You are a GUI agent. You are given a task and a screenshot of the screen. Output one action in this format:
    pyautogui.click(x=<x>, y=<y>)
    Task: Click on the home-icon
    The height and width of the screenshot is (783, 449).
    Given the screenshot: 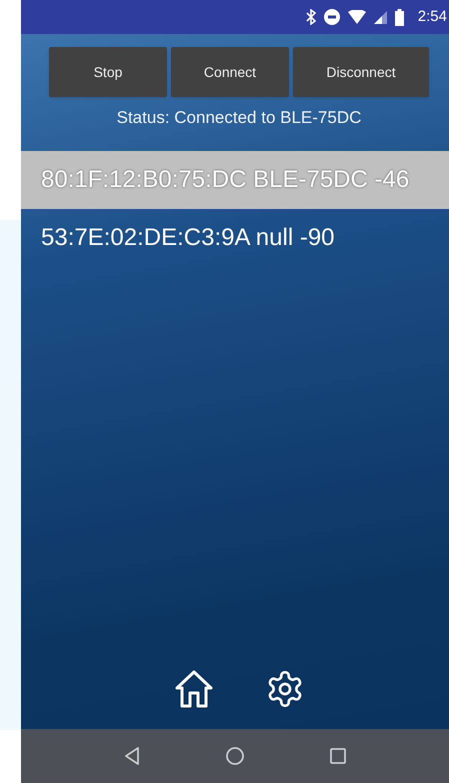 What is the action you would take?
    pyautogui.click(x=194, y=689)
    